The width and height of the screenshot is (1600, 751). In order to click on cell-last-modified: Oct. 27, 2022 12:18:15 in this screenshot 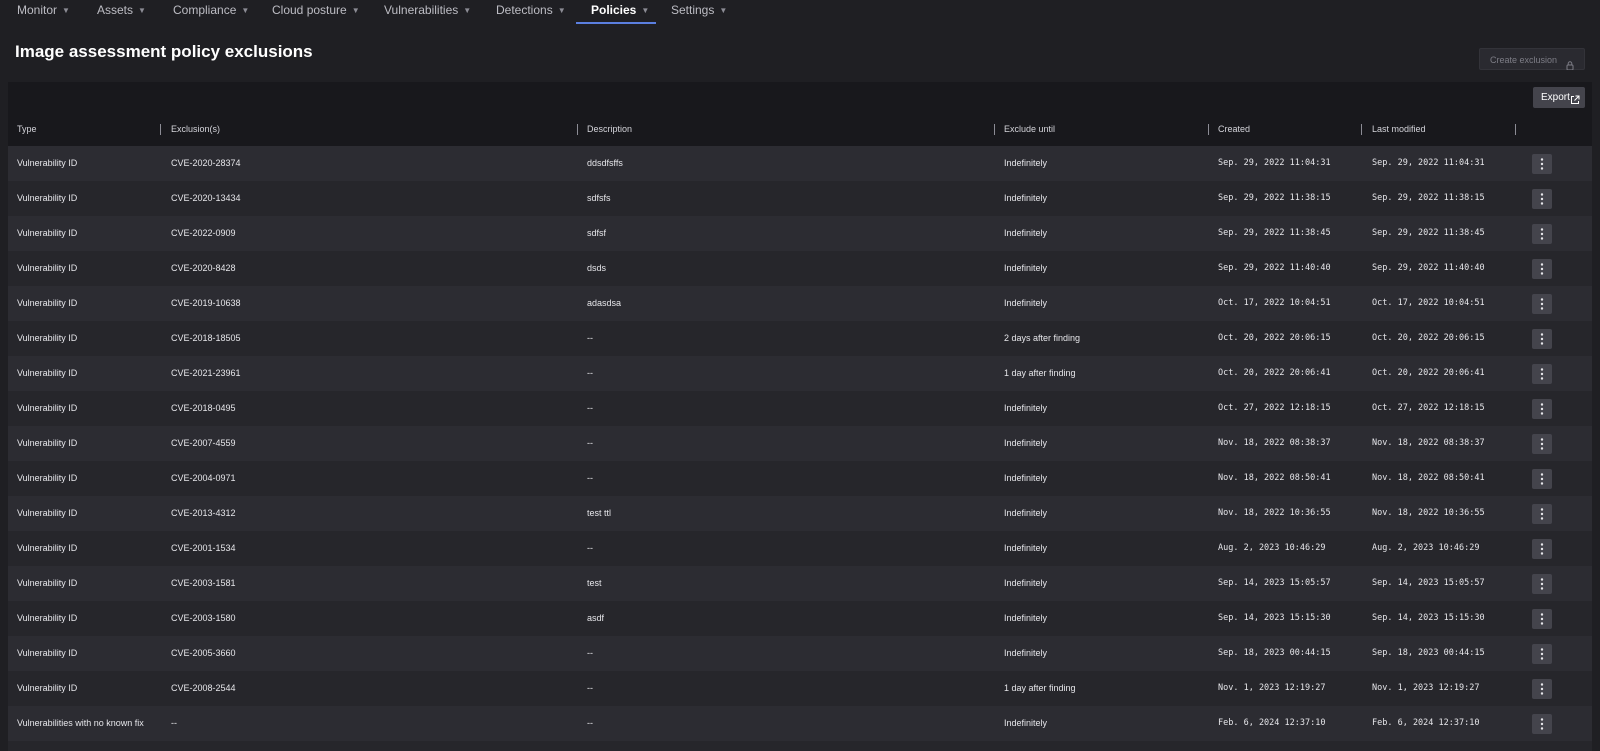, I will do `click(1428, 408)`.